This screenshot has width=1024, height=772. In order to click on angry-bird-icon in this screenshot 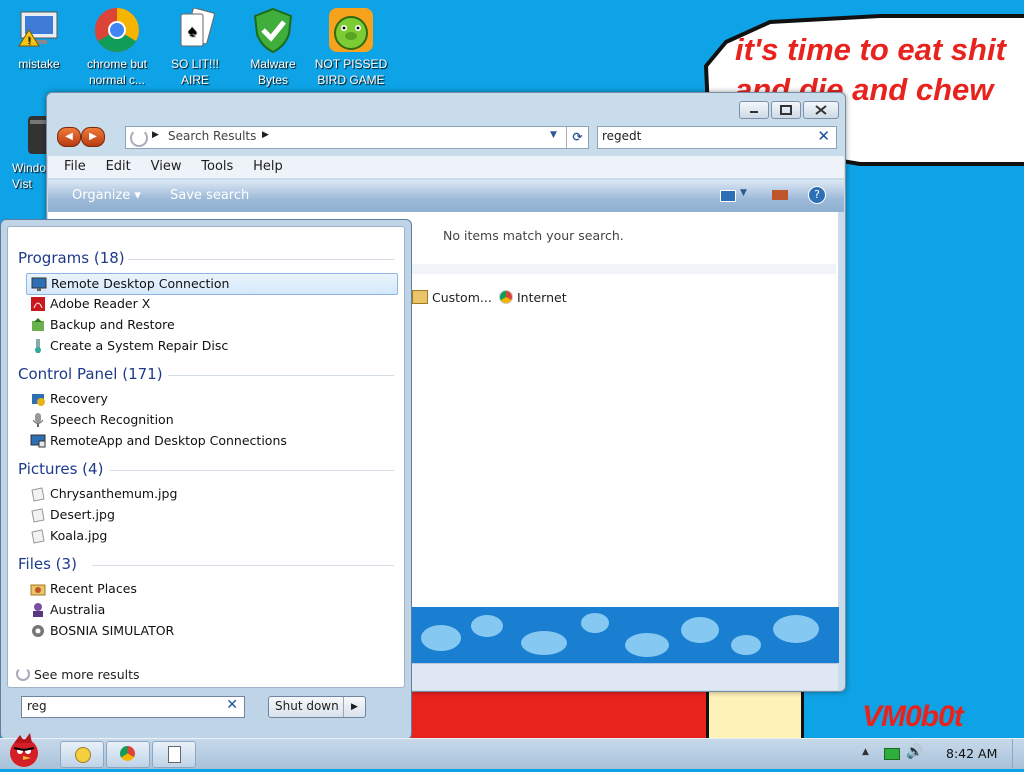, I will do `click(24, 750)`.